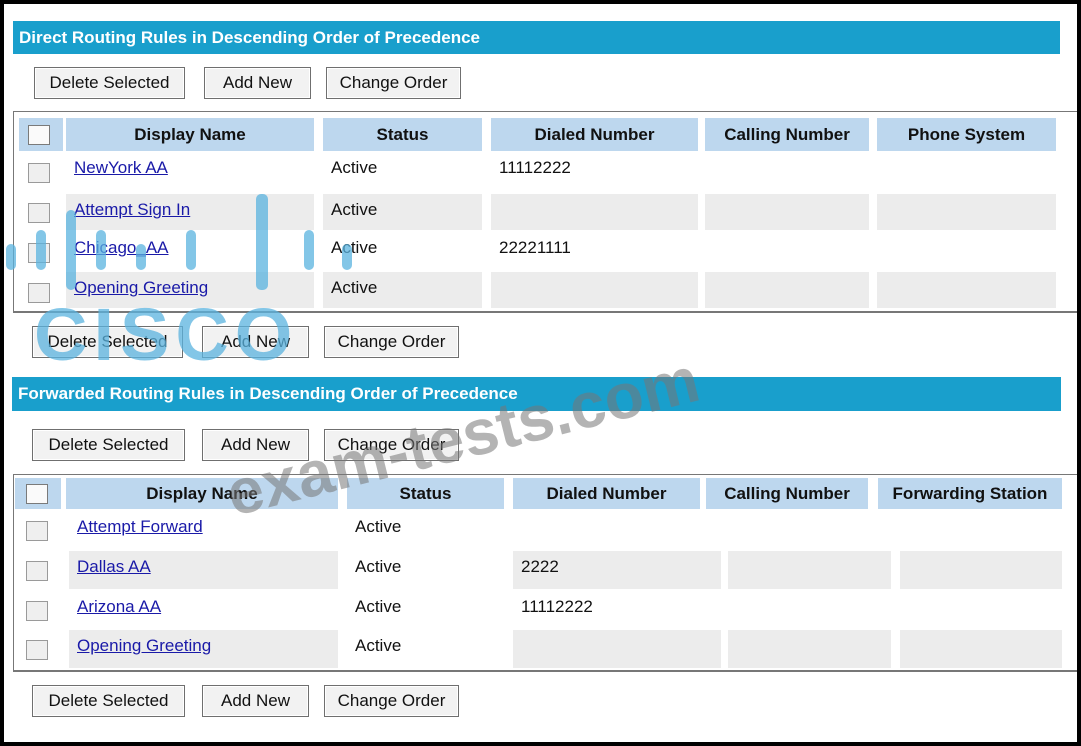 The height and width of the screenshot is (746, 1081). Describe the element at coordinates (114, 566) in the screenshot. I see `rule-link-dallas-aa: Dallas AA` at that location.